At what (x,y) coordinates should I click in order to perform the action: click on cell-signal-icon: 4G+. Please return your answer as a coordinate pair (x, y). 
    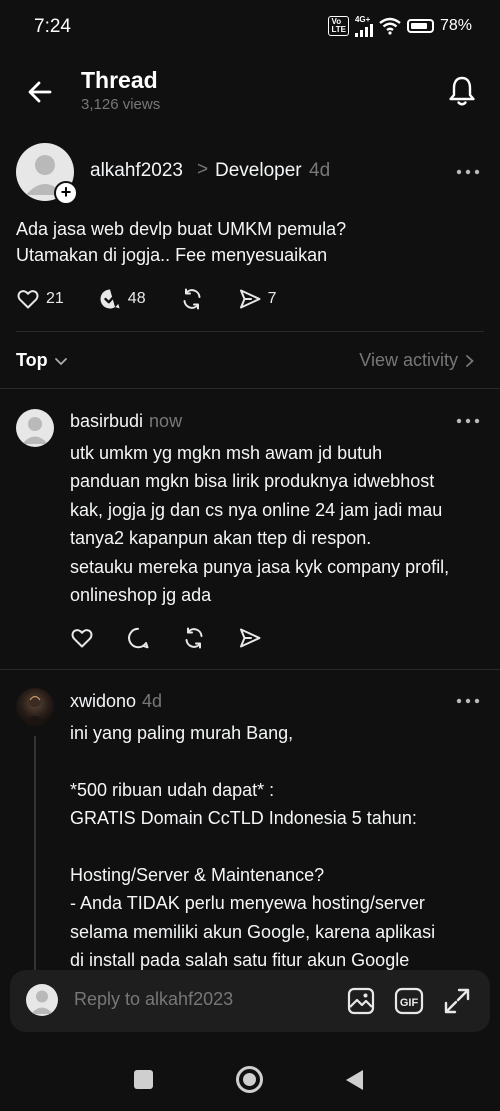
    Looking at the image, I should click on (363, 26).